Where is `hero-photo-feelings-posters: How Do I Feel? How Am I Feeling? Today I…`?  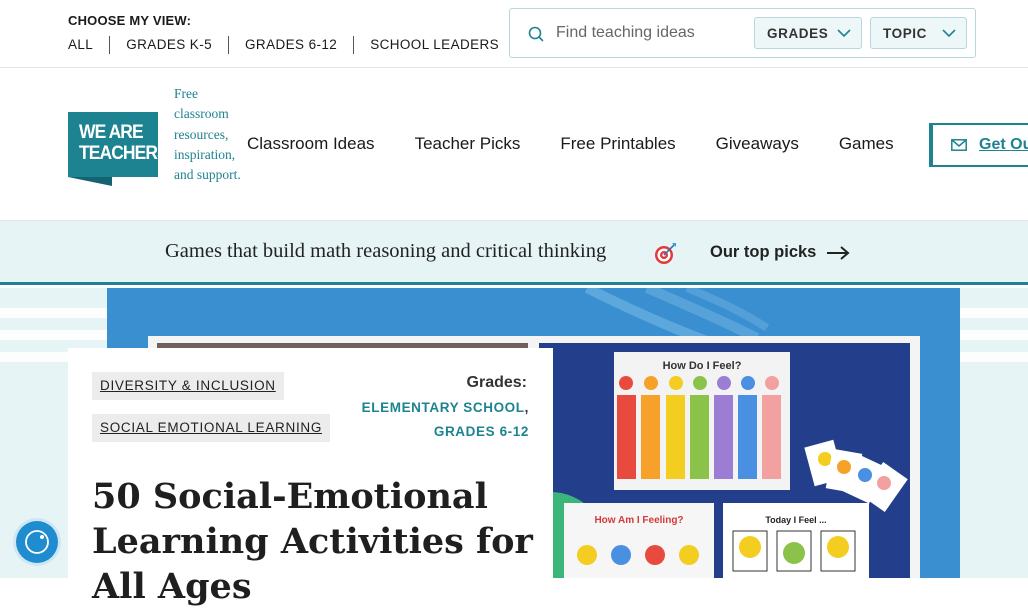
hero-photo-feelings-posters: How Do I Feel? How Am I Feeling? Today I… is located at coordinates (724, 460).